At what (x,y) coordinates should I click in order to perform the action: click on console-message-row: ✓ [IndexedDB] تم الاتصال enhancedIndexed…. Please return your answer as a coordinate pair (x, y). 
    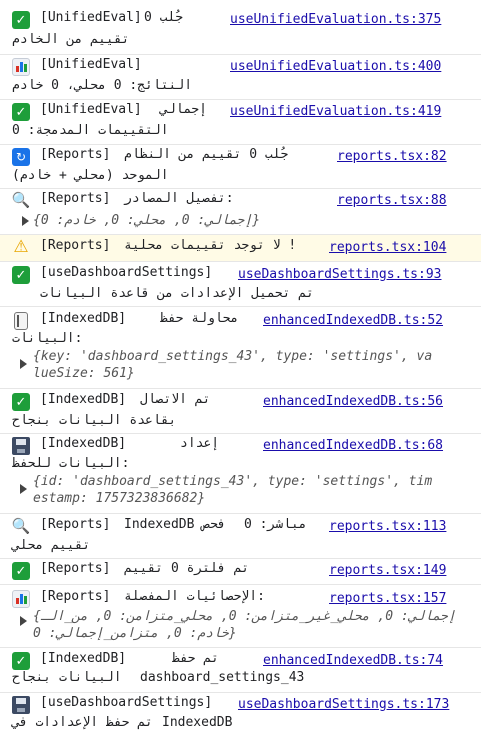
    Looking at the image, I should click on (240, 411).